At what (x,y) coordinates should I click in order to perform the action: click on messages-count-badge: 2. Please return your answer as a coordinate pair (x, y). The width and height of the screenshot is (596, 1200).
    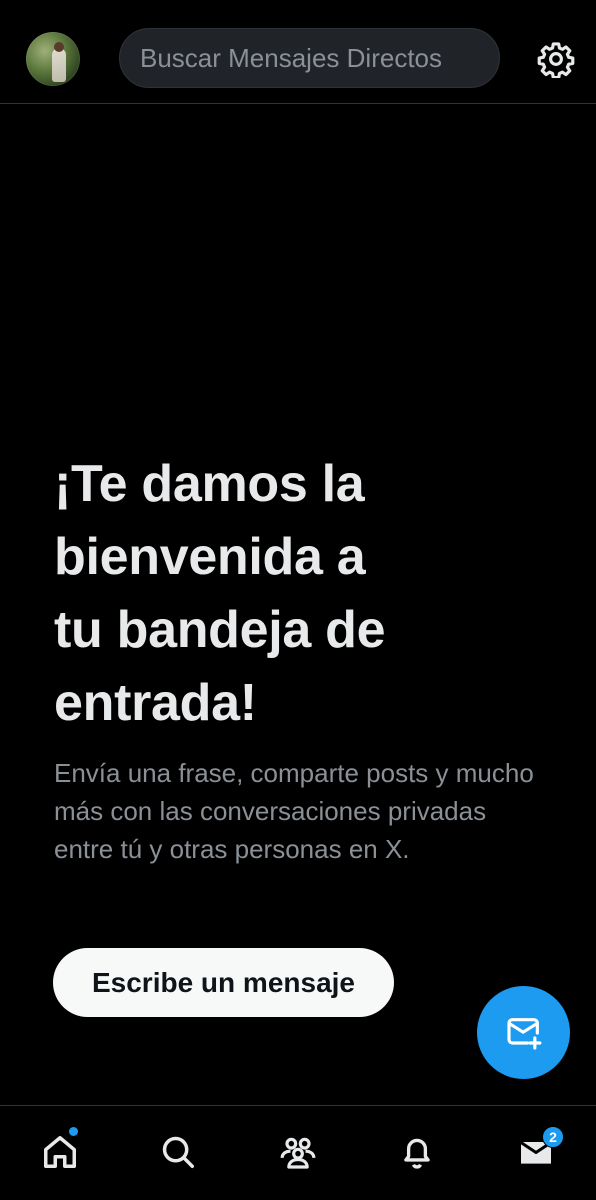
    Looking at the image, I should click on (553, 1137).